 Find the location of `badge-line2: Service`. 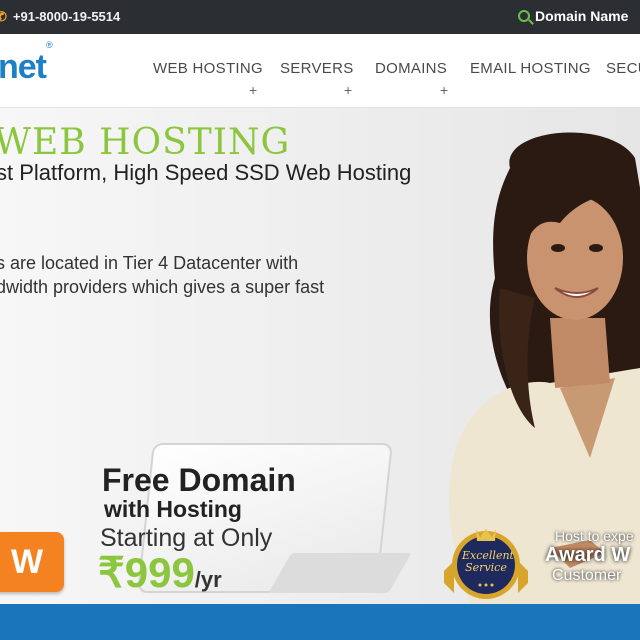

badge-line2: Service is located at coordinates (486, 567).